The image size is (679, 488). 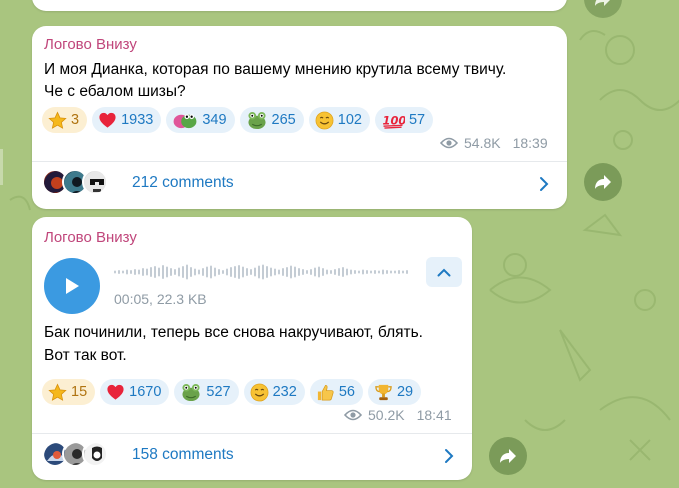 I want to click on reaction-smile: 232, so click(x=274, y=392).